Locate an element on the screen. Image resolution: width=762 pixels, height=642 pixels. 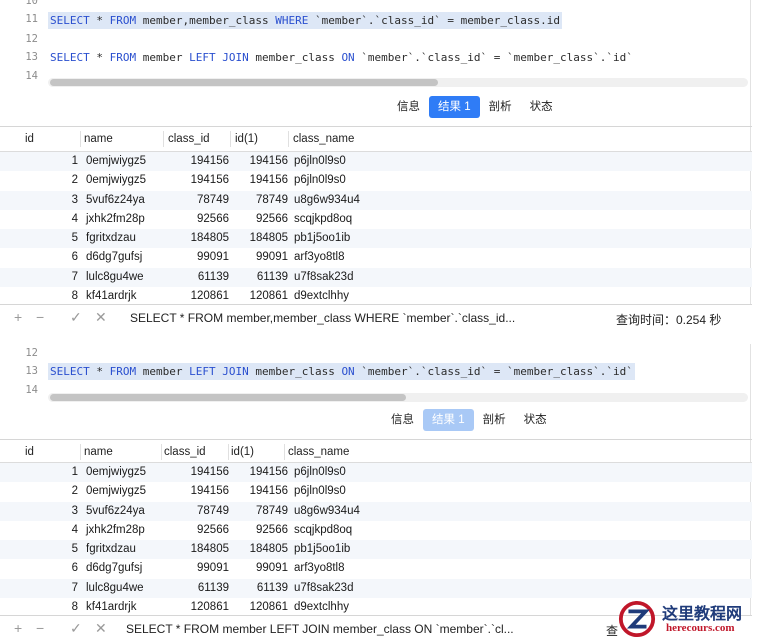
cell-id1: 92566 is located at coordinates (260, 219).